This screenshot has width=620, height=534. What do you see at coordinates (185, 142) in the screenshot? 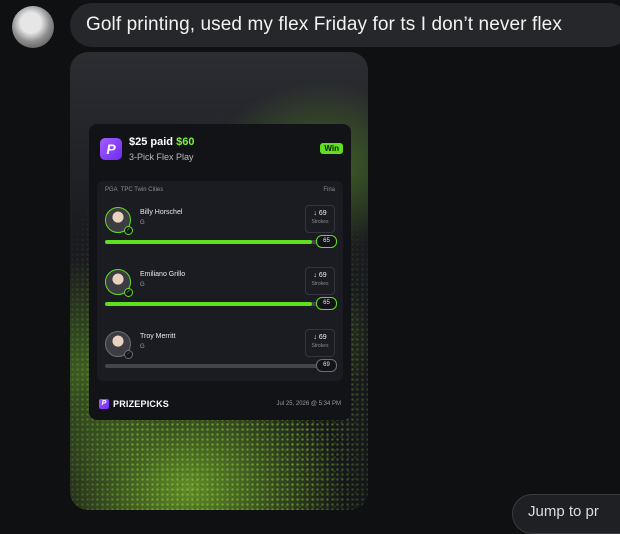
I see `won-amount: $60` at bounding box center [185, 142].